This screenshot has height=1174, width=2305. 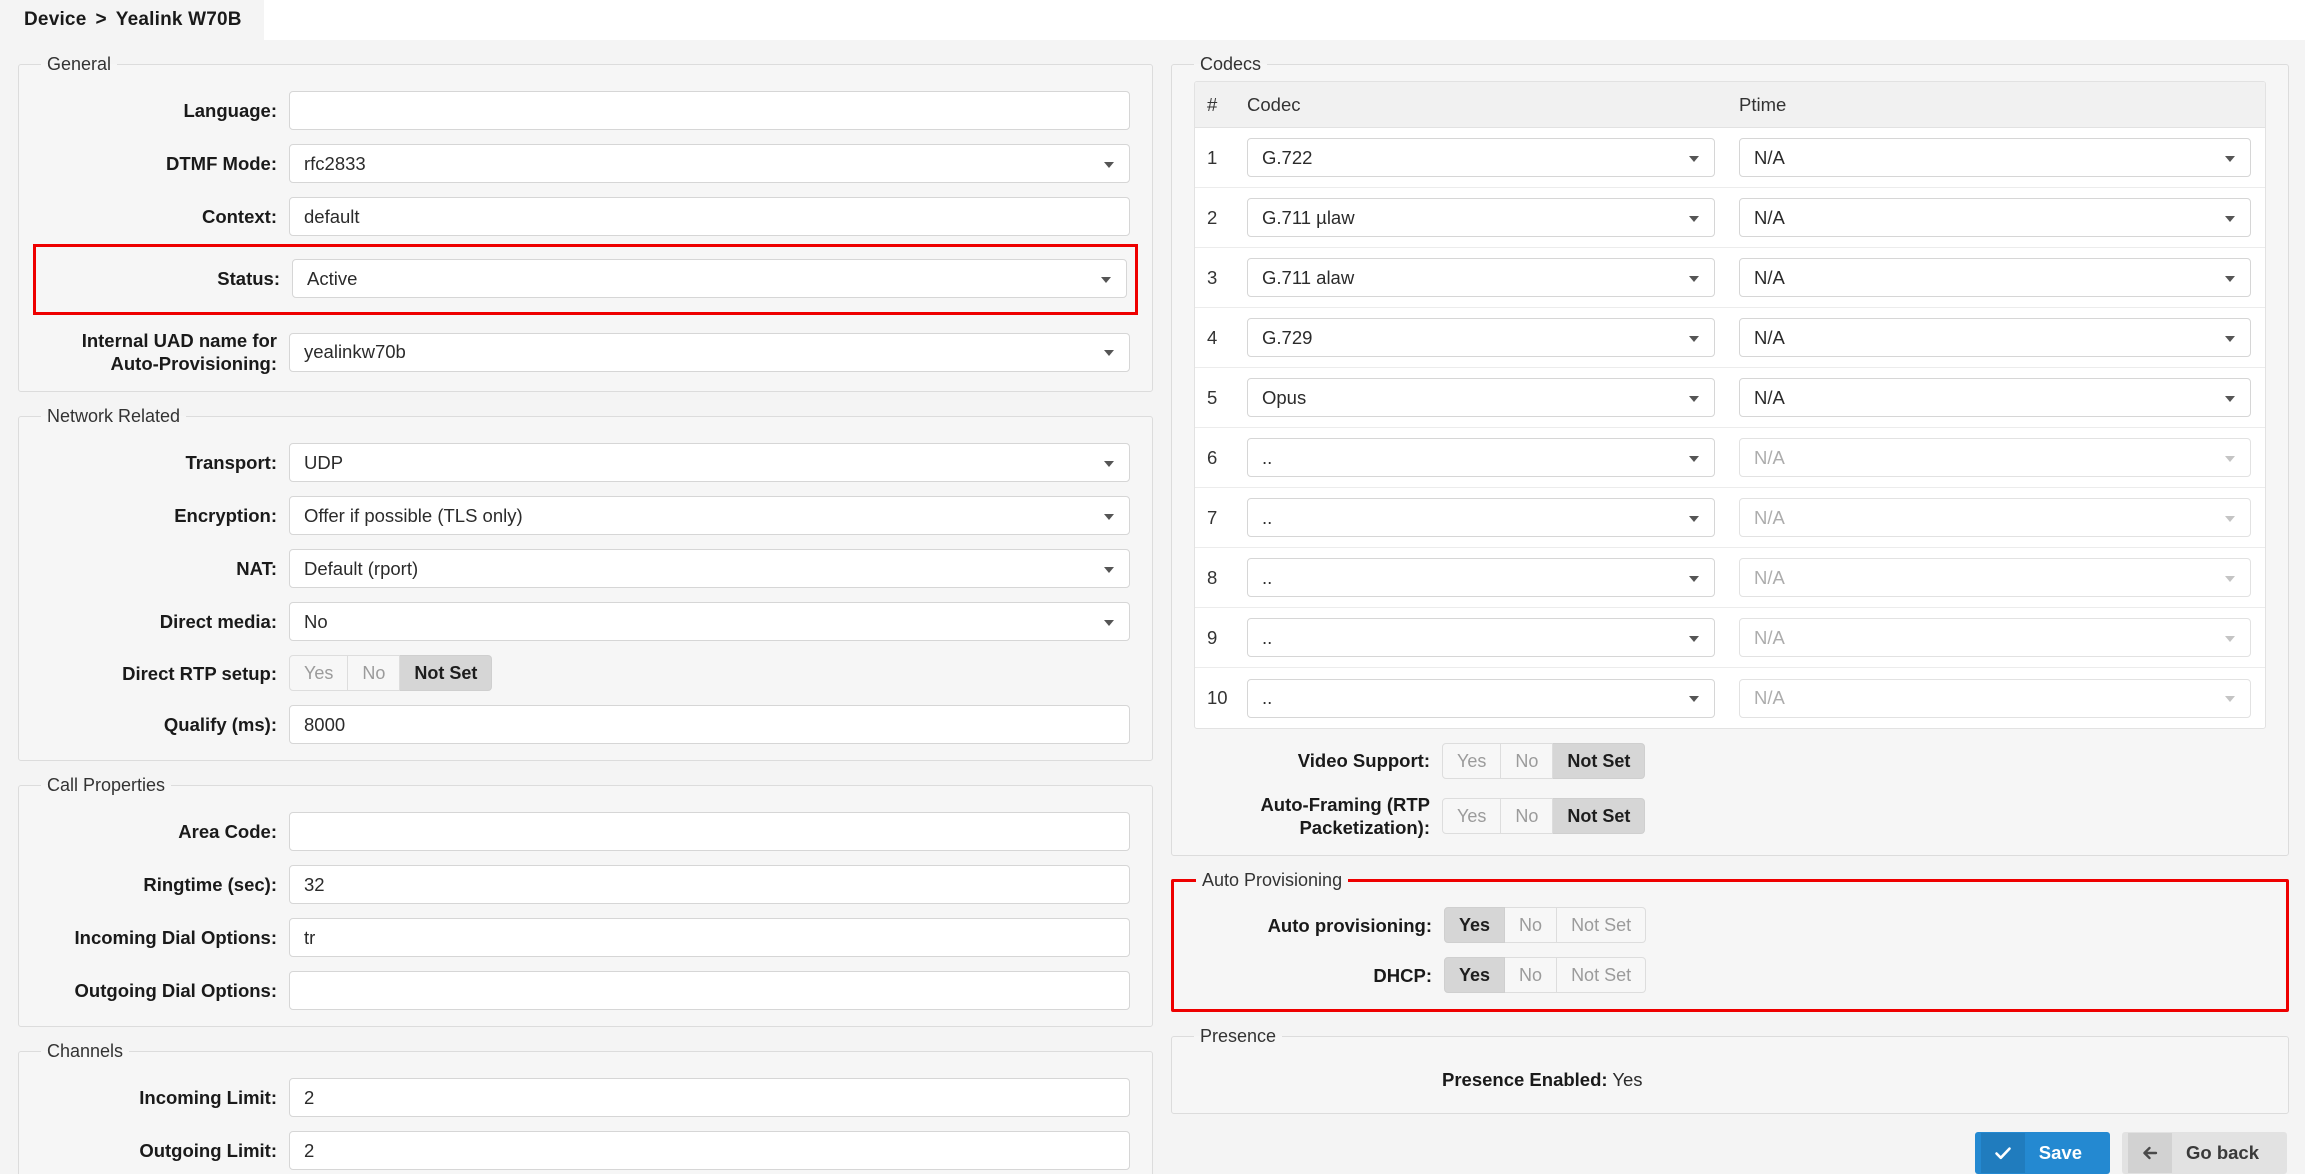 What do you see at coordinates (208, 1098) in the screenshot?
I see `incoming-limit-label: Incoming Limit:` at bounding box center [208, 1098].